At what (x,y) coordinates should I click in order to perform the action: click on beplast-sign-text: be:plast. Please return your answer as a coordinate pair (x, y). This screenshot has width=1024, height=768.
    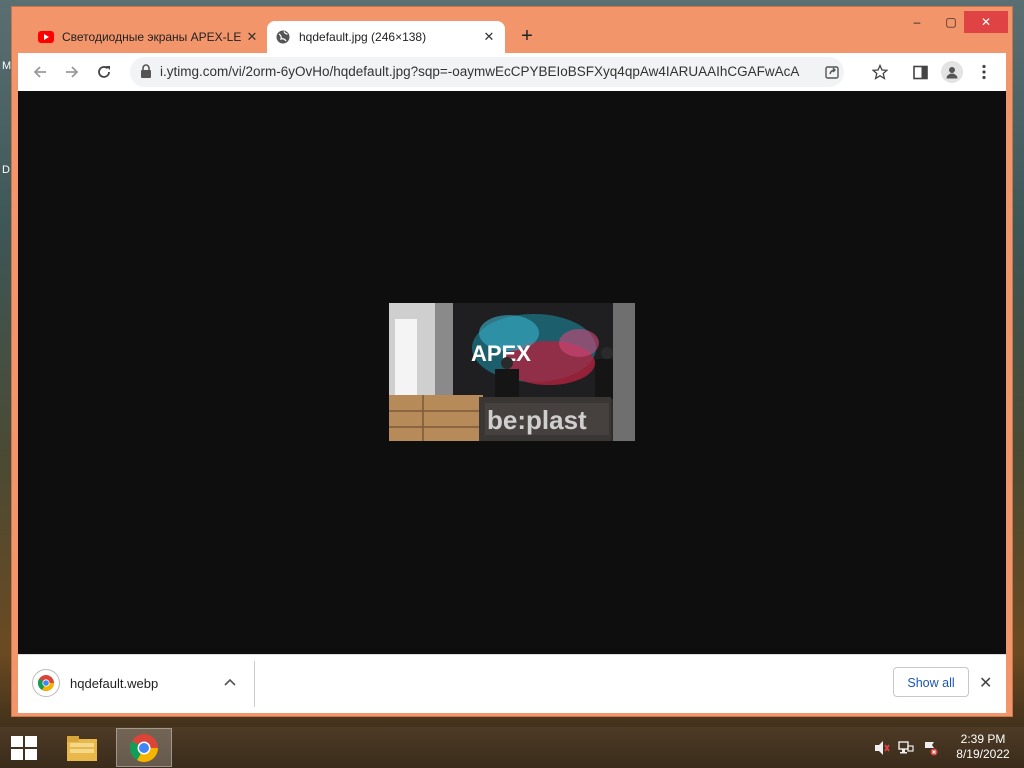
    Looking at the image, I should click on (537, 420).